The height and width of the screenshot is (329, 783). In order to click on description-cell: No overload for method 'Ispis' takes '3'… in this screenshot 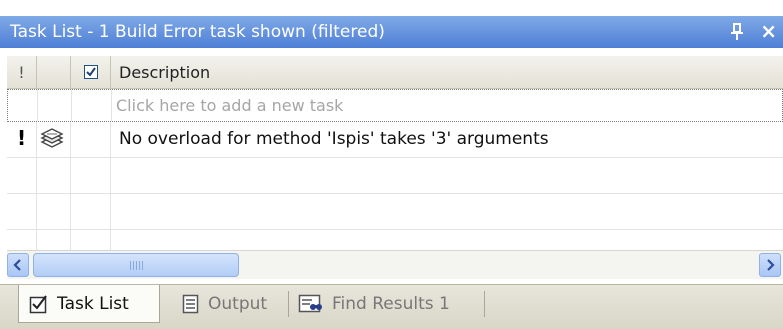, I will do `click(447, 139)`.